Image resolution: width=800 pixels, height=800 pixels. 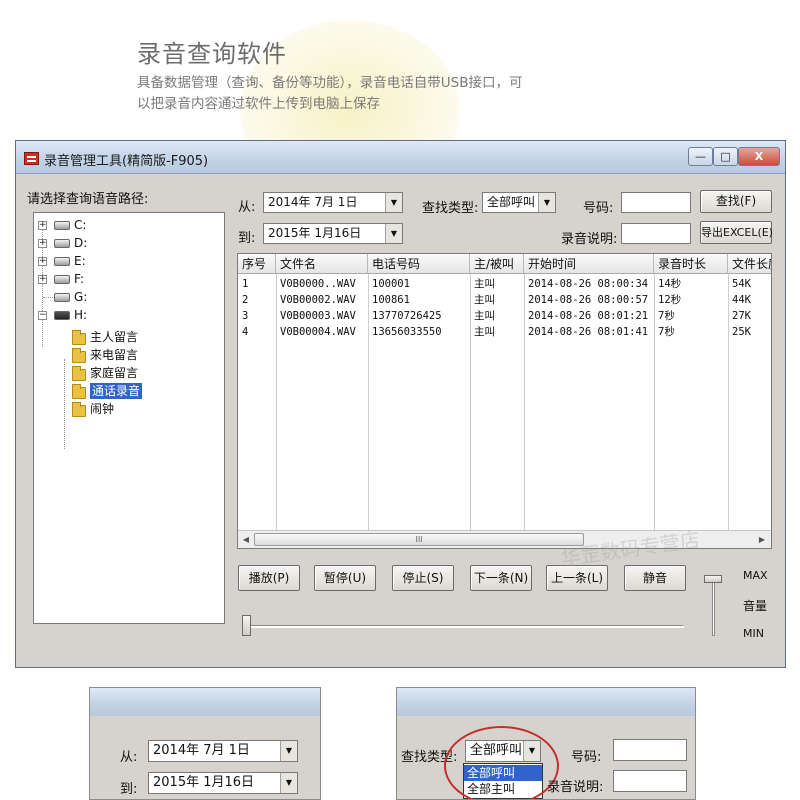 I want to click on volume-label: 音量, so click(x=755, y=606).